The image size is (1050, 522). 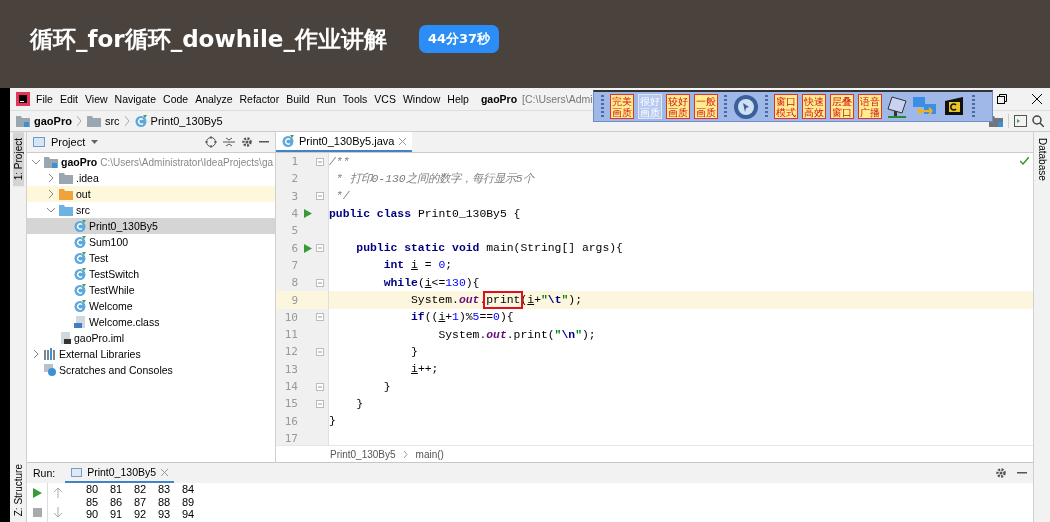 I want to click on quality-button: 窗口模式, so click(x=786, y=106).